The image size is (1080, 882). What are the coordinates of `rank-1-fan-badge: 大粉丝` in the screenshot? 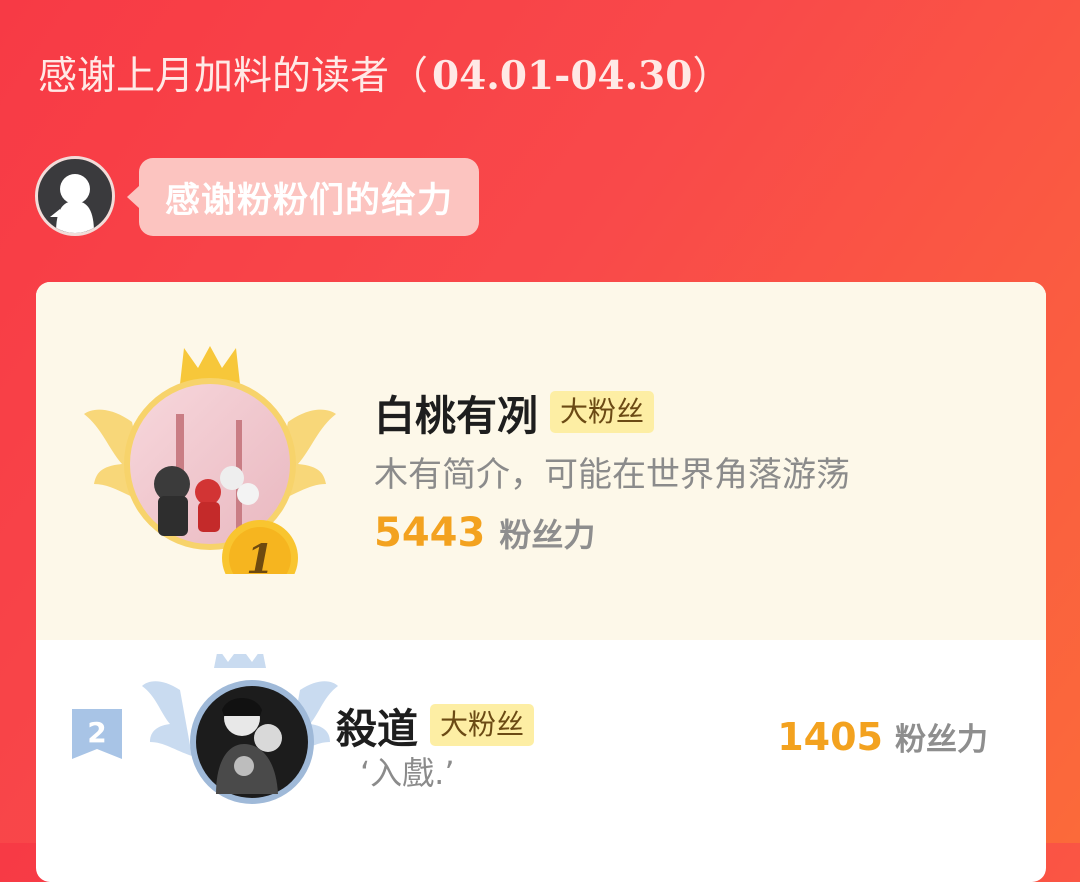 It's located at (602, 412).